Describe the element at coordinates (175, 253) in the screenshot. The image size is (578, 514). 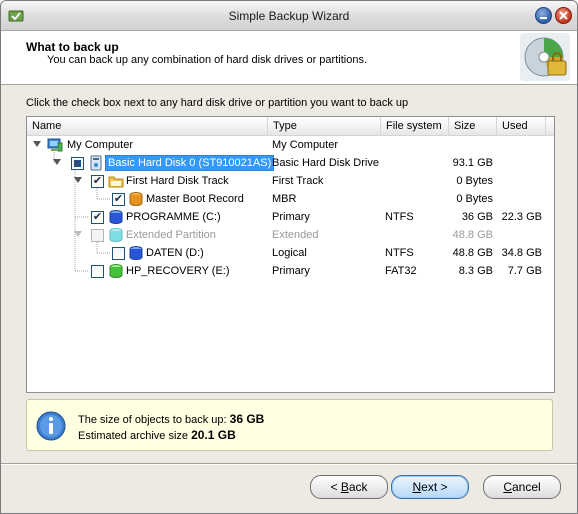
I see `row-name: DATEN (D:)` at that location.